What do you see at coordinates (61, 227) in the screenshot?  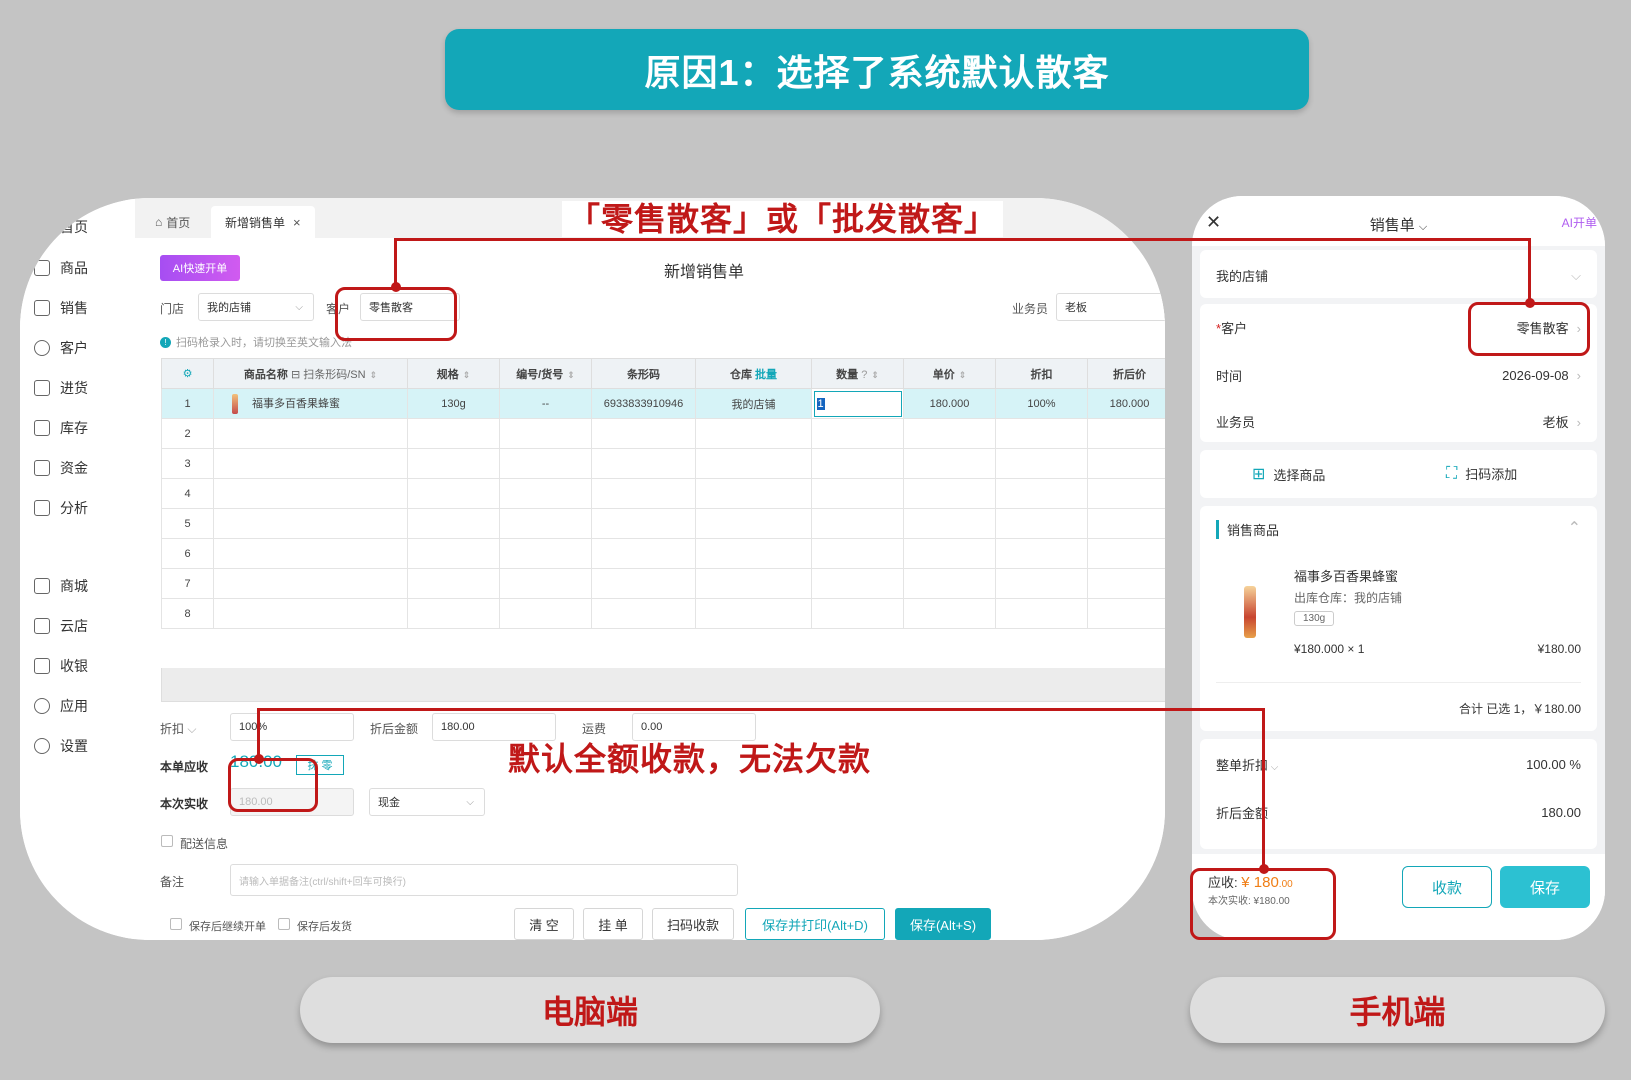 I see `sidebar-item-home: 首页` at bounding box center [61, 227].